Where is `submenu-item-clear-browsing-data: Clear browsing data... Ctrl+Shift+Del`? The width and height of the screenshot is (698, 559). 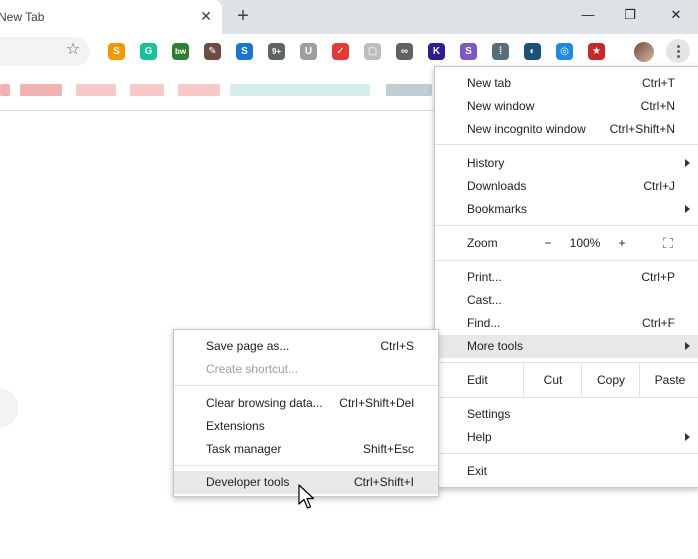 submenu-item-clear-browsing-data: Clear browsing data... Ctrl+Shift+Del is located at coordinates (306, 403).